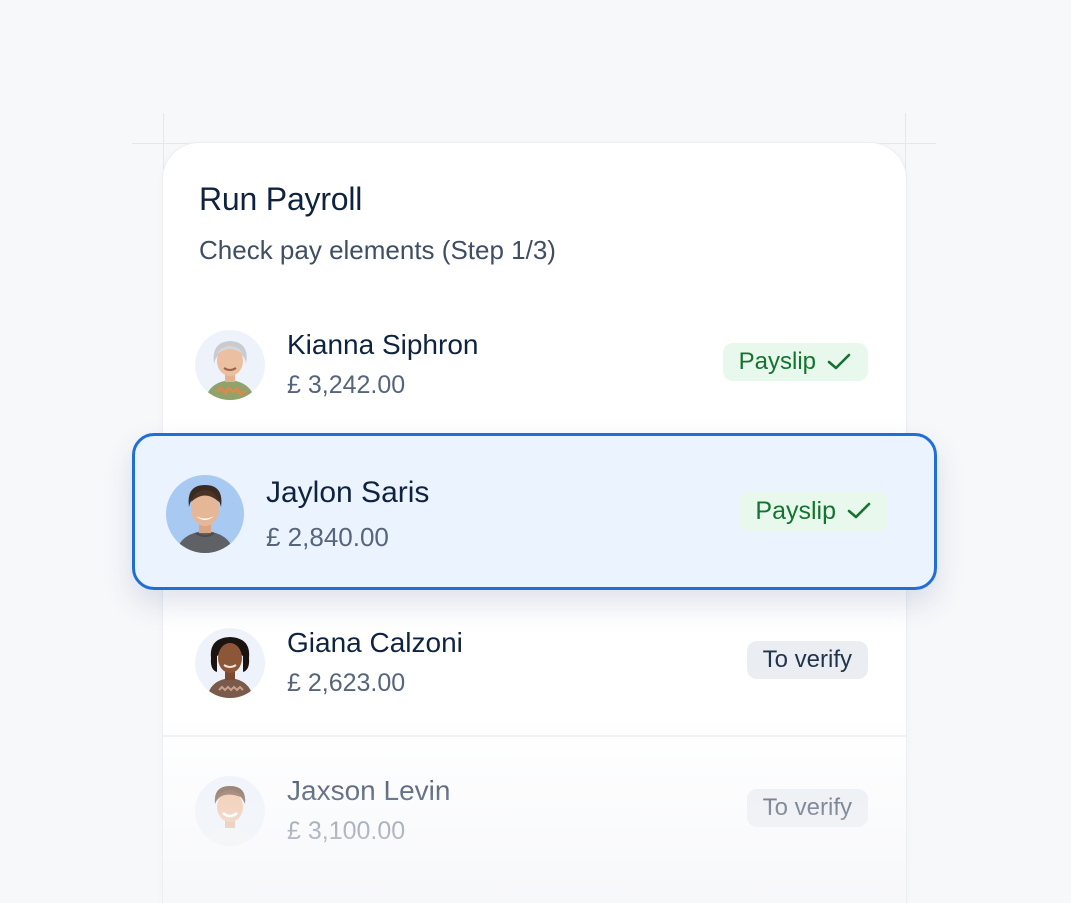  I want to click on employee-row: Giana Calzoni £ 2,623.00 To verify, so click(534, 663).